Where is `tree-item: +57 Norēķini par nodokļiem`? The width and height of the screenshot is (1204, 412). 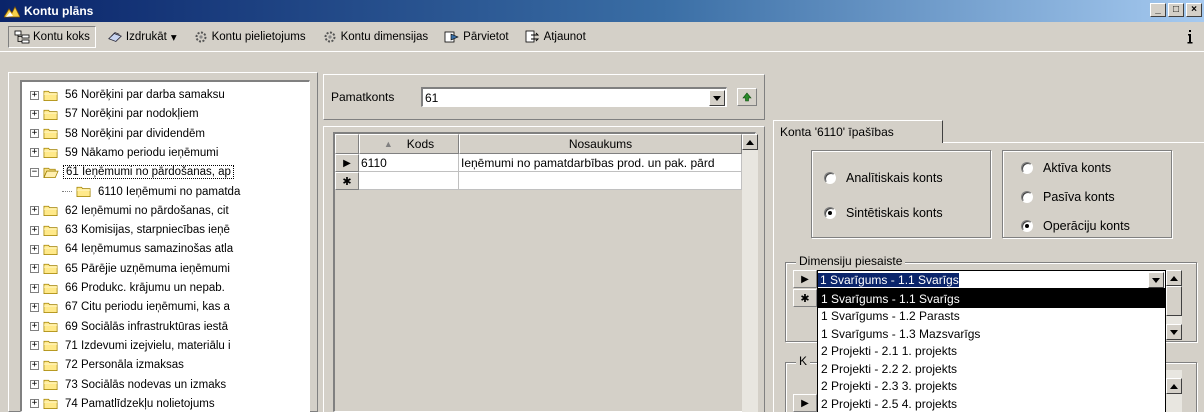
tree-item: +57 Norēķini par nodokļiem is located at coordinates (115, 114).